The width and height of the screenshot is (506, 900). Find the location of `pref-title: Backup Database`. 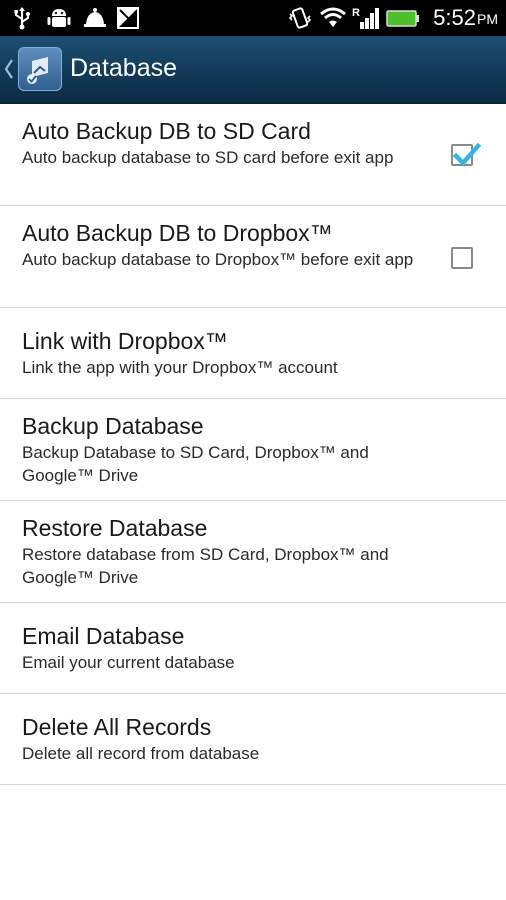

pref-title: Backup Database is located at coordinates (113, 426).